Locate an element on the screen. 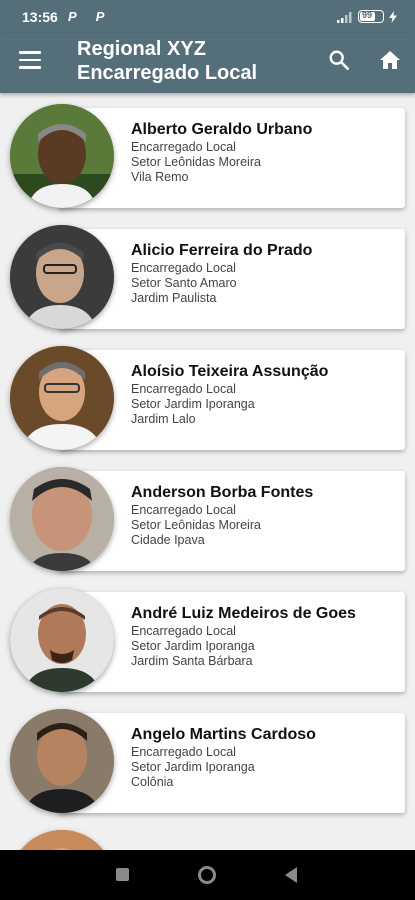  person-name: Angelo Martins Cardoso is located at coordinates (223, 734).